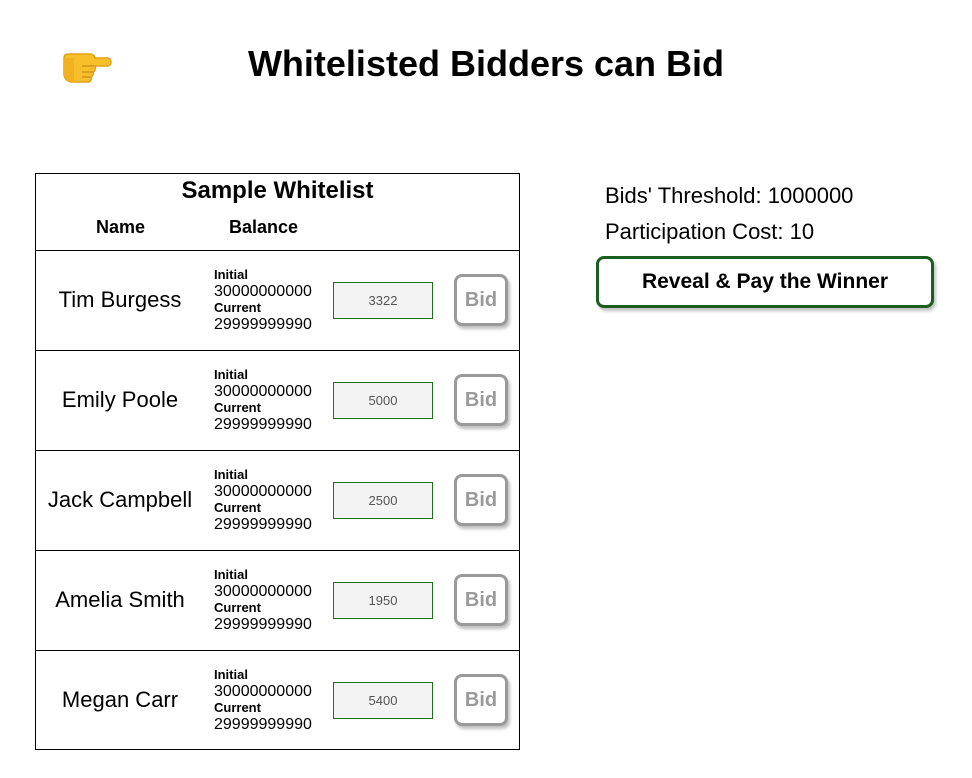 This screenshot has height=778, width=972. Describe the element at coordinates (277, 212) in the screenshot. I see `whitelist-header: Sample Whitelist Name Balance` at that location.